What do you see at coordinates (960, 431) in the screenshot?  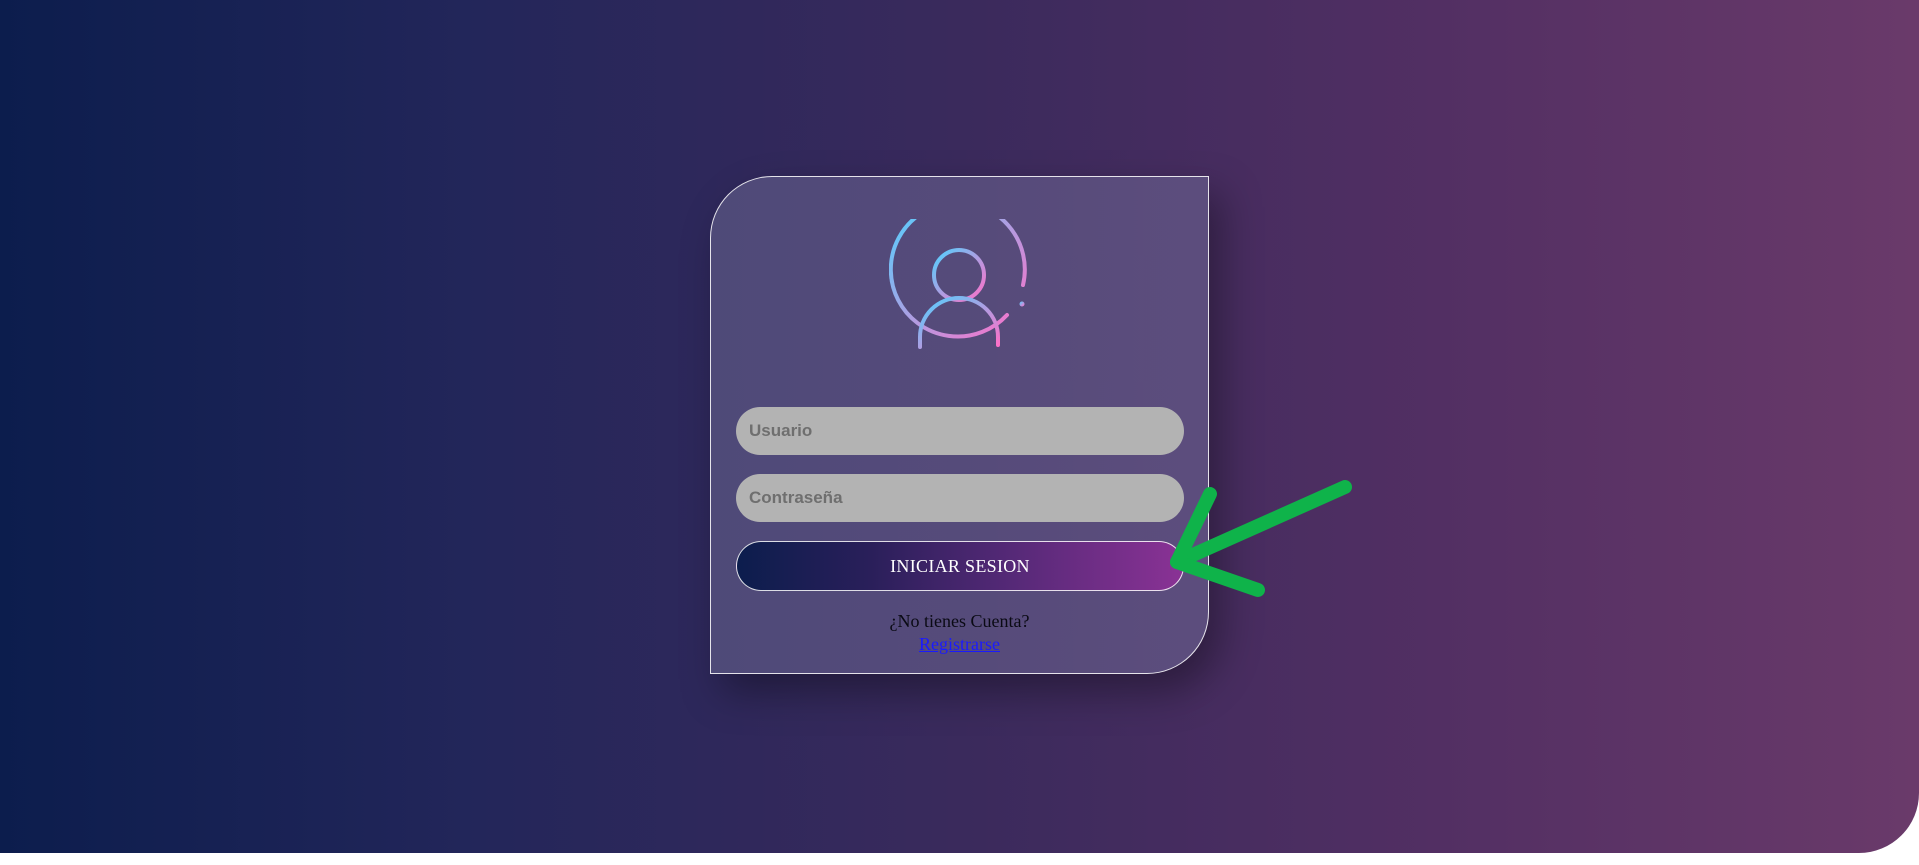 I see `username-field` at bounding box center [960, 431].